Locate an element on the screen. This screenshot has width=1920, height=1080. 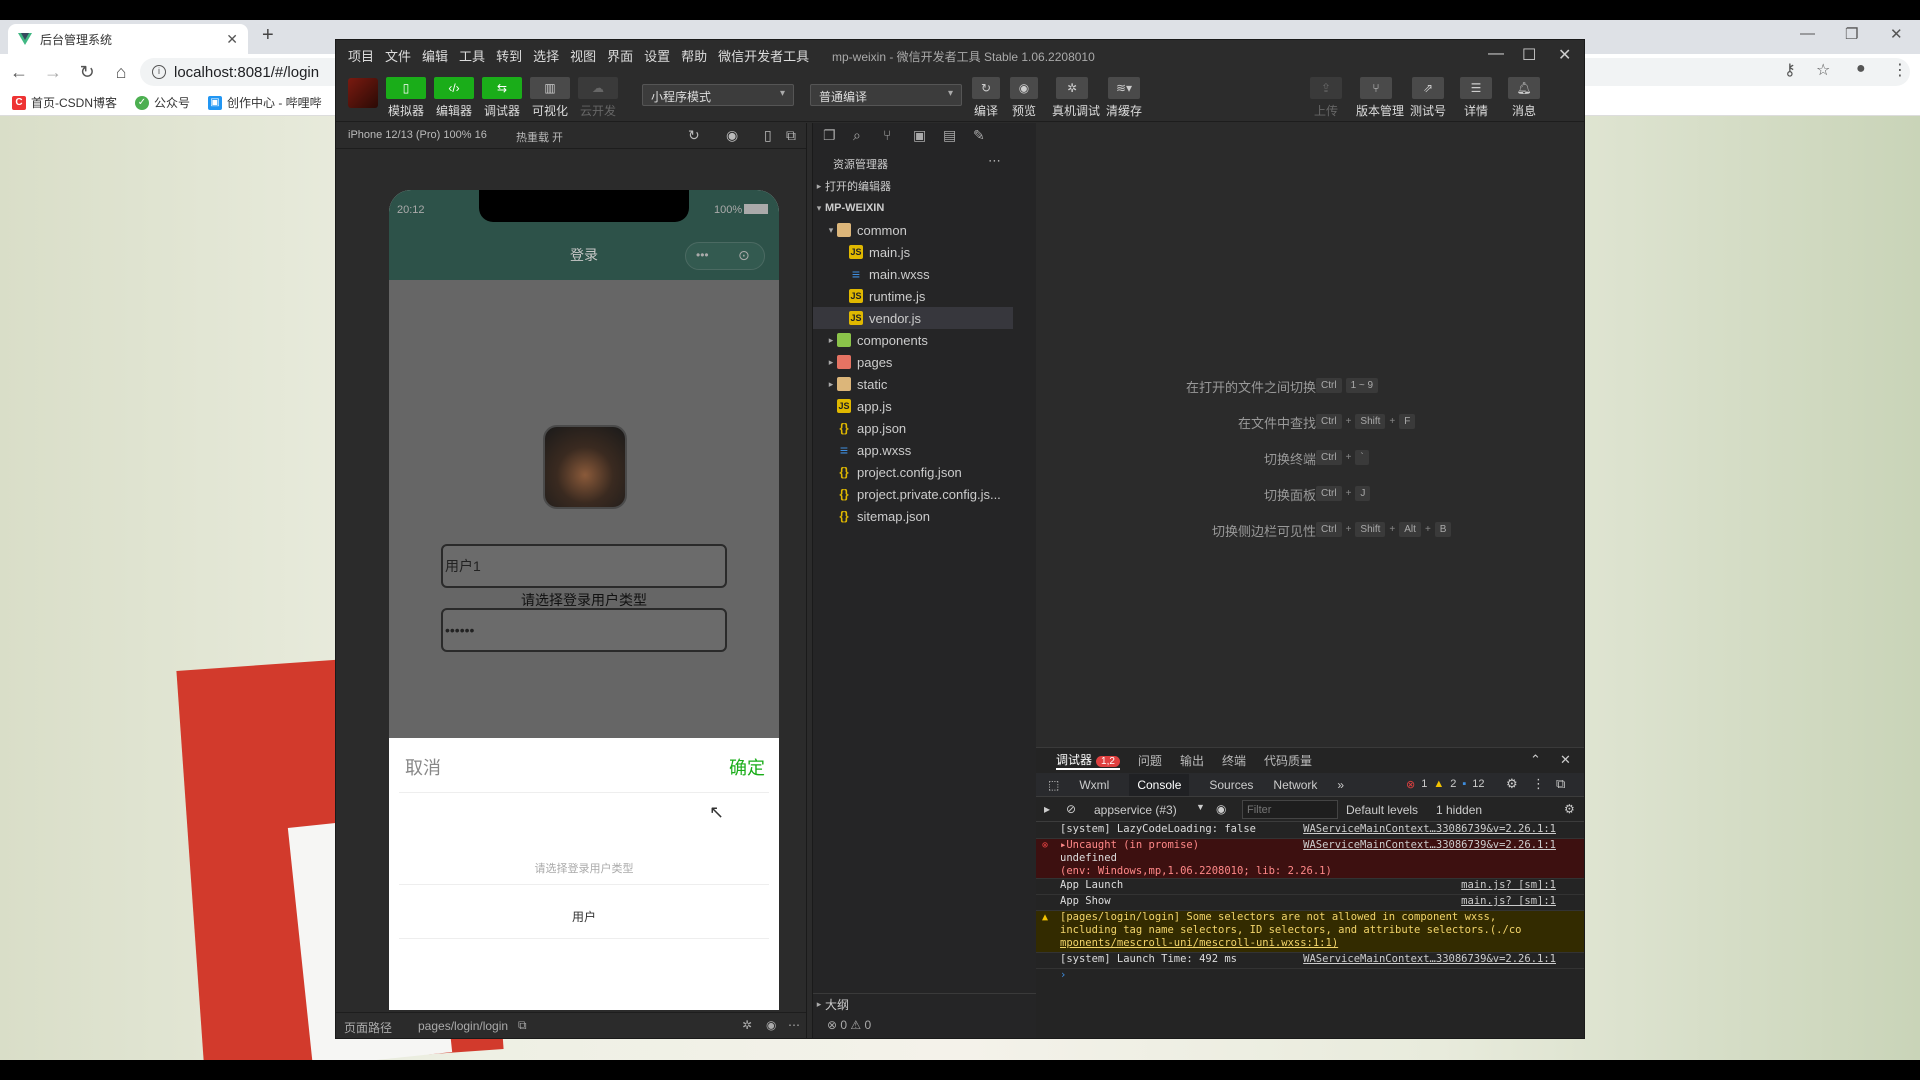
tree-item-static: ▸ static is located at coordinates (913, 384).